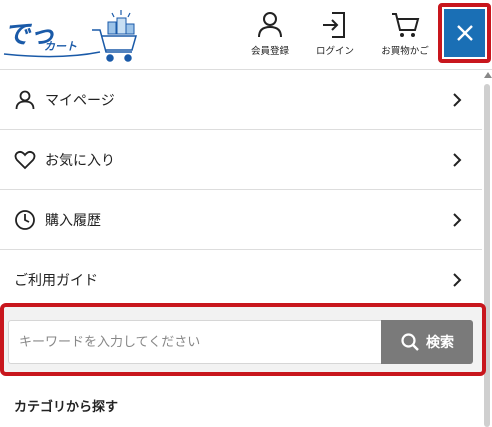  Describe the element at coordinates (241, 220) in the screenshot. I see `menu-item-purchase-history: 購入履歴` at that location.